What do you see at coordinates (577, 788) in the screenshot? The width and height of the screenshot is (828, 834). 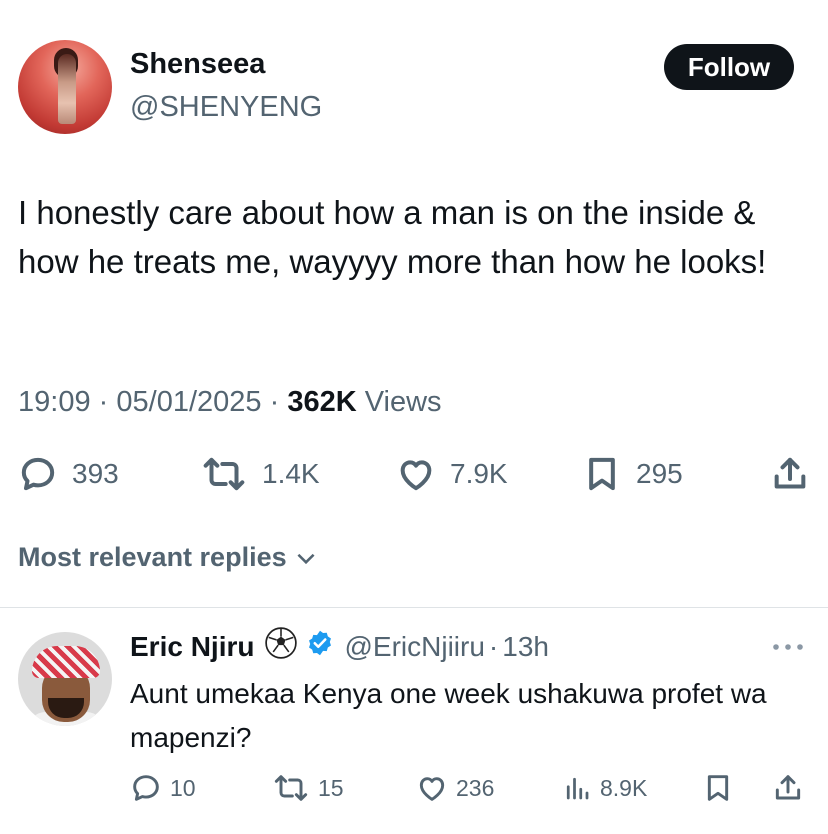 I see `analytics-icon` at bounding box center [577, 788].